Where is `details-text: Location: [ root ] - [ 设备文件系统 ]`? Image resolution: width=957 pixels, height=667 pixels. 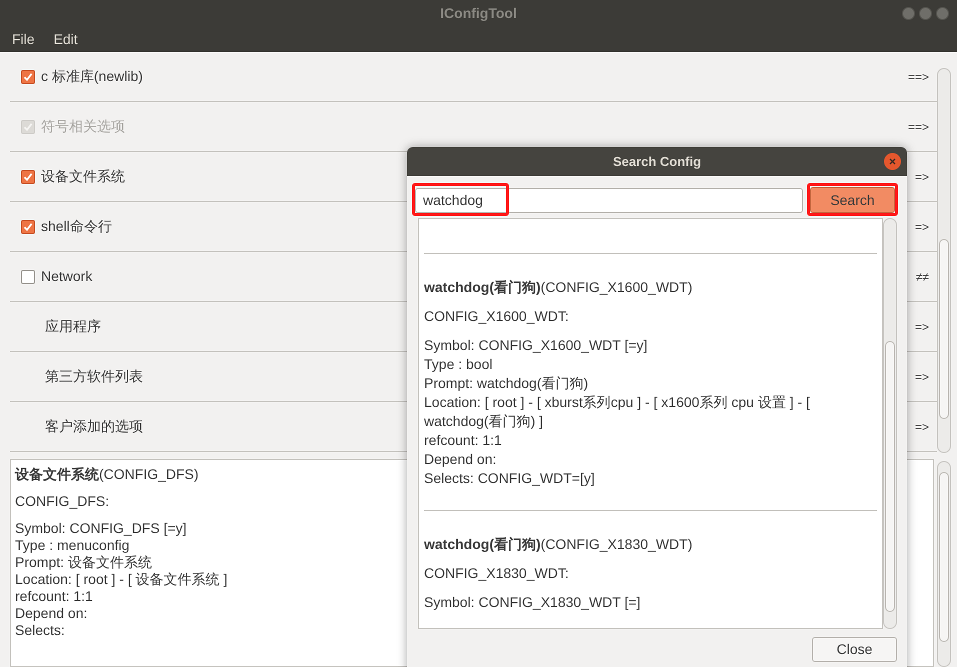
details-text: Location: [ root ] - [ 设备文件系统 ] is located at coordinates (121, 579).